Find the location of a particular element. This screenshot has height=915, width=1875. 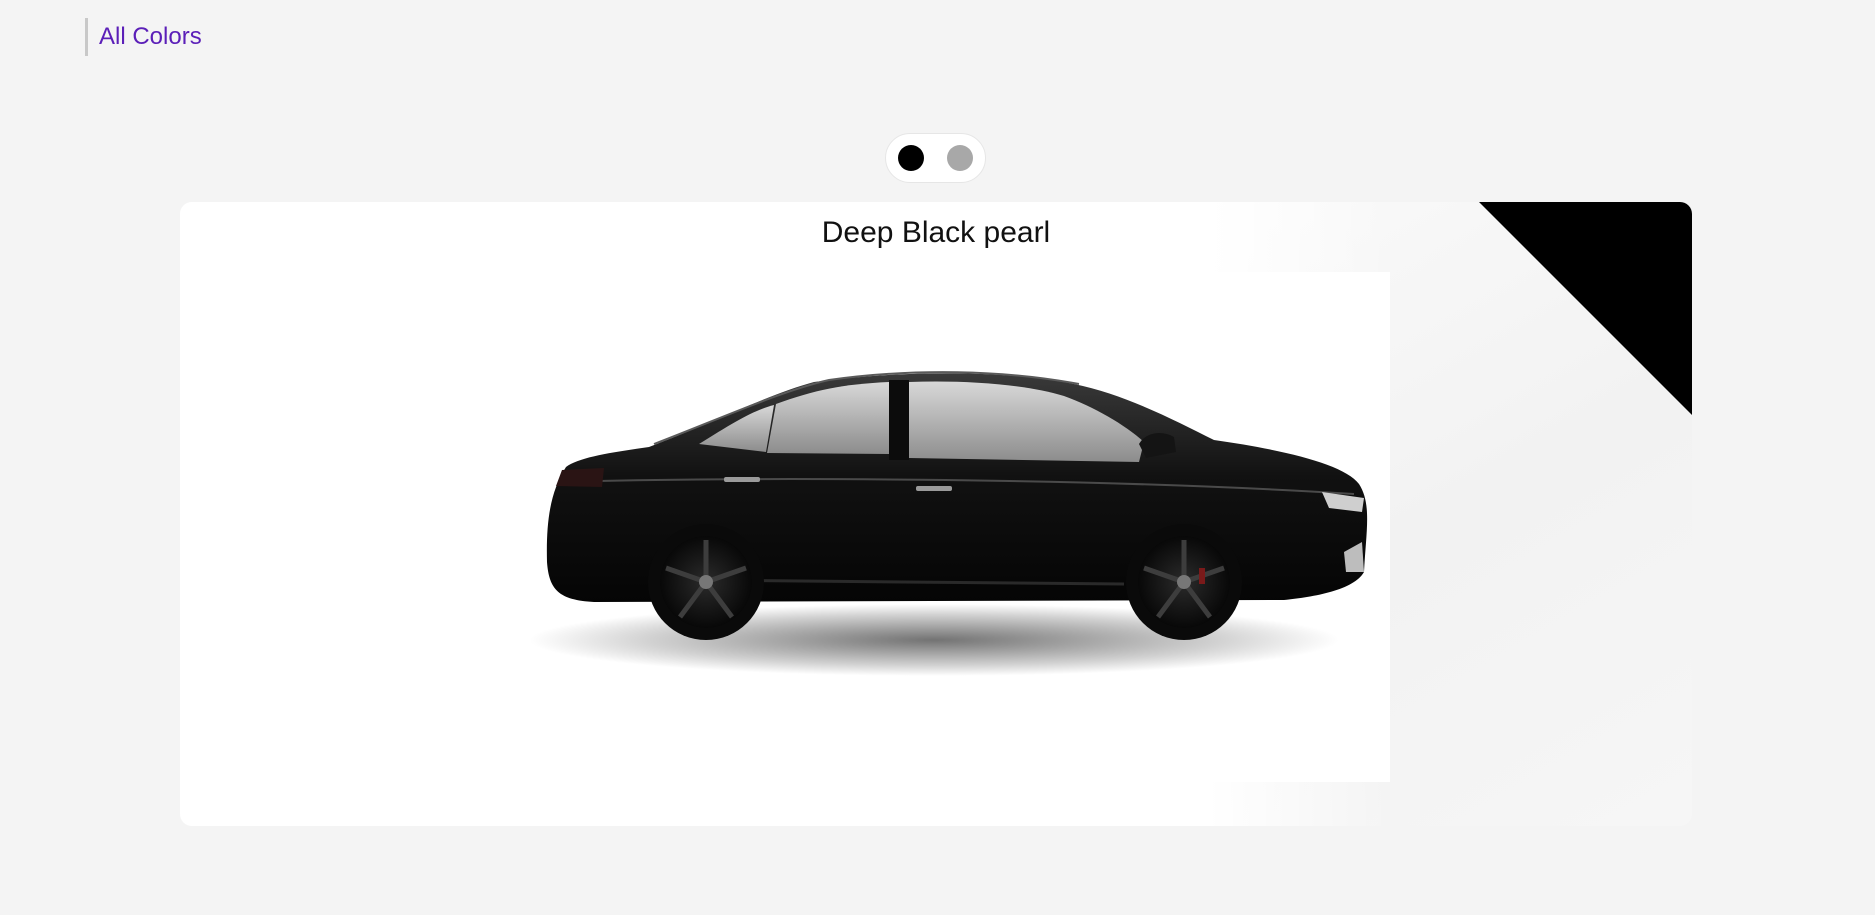

all-colors-link: All Colors is located at coordinates (143, 37).